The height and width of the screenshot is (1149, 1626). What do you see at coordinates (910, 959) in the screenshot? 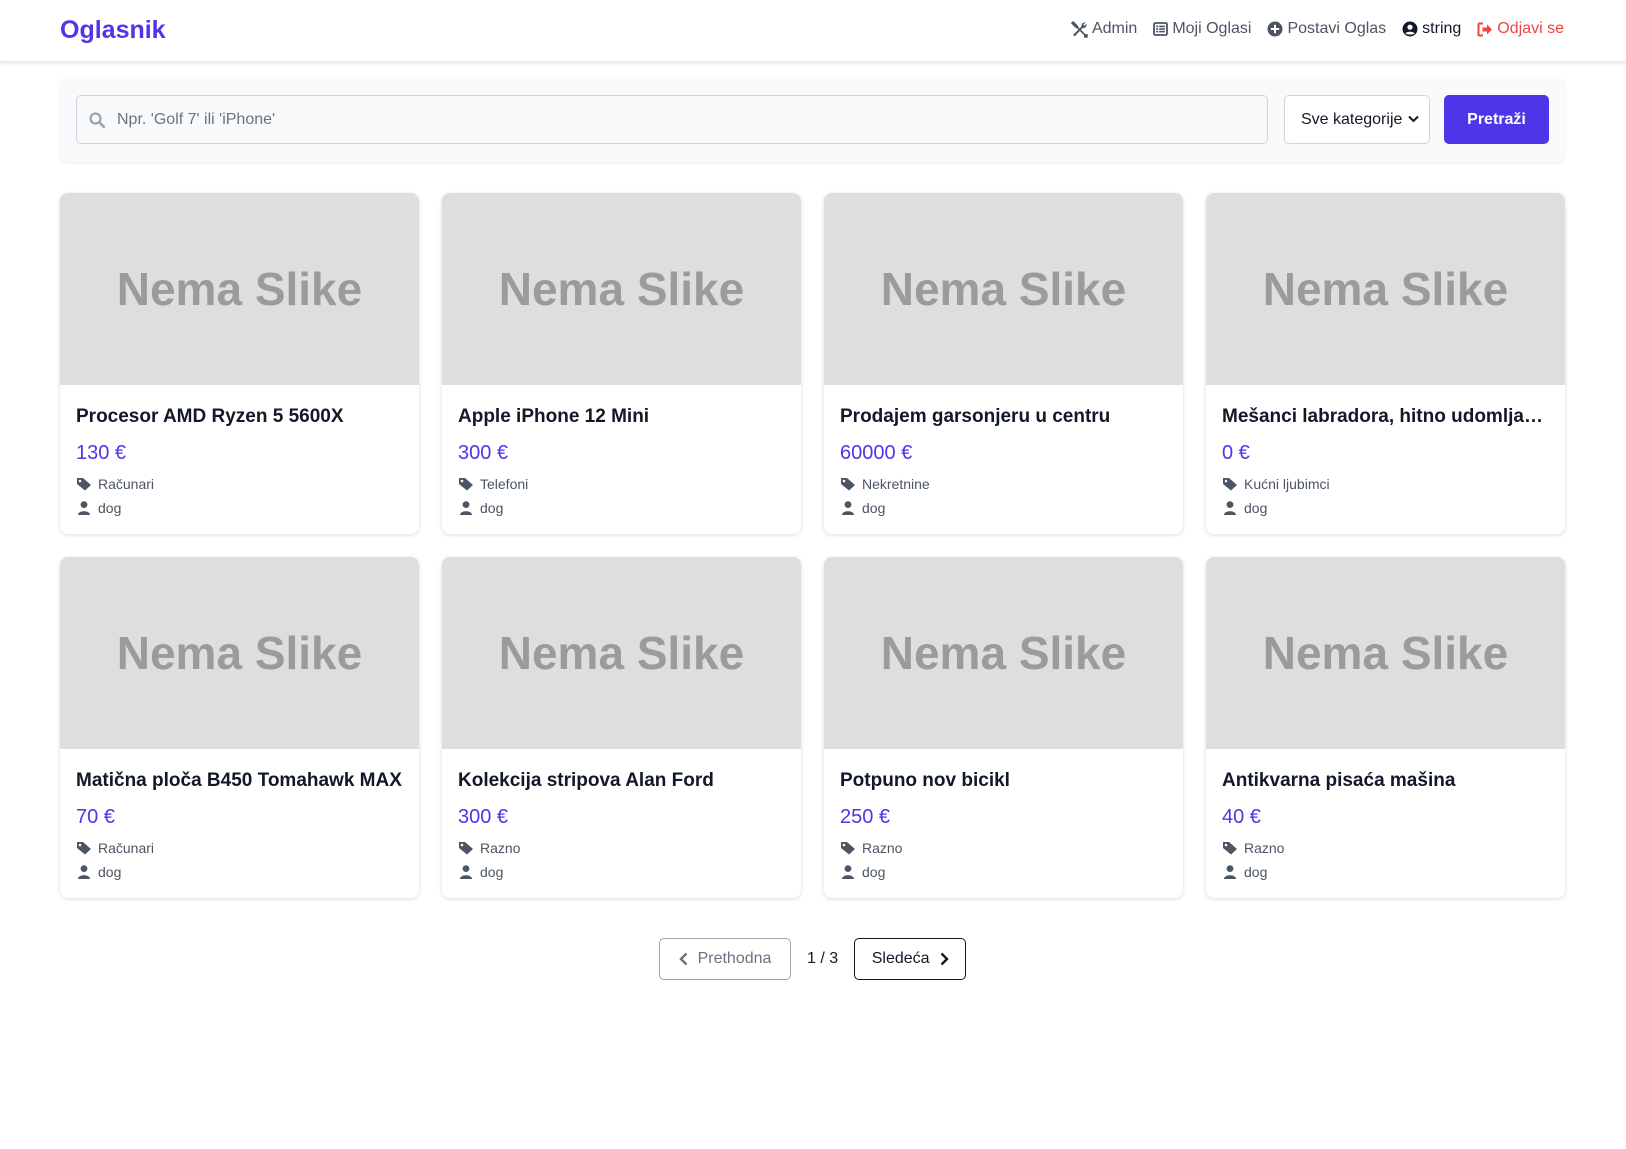
I see `next-page-button: Sledeća` at bounding box center [910, 959].